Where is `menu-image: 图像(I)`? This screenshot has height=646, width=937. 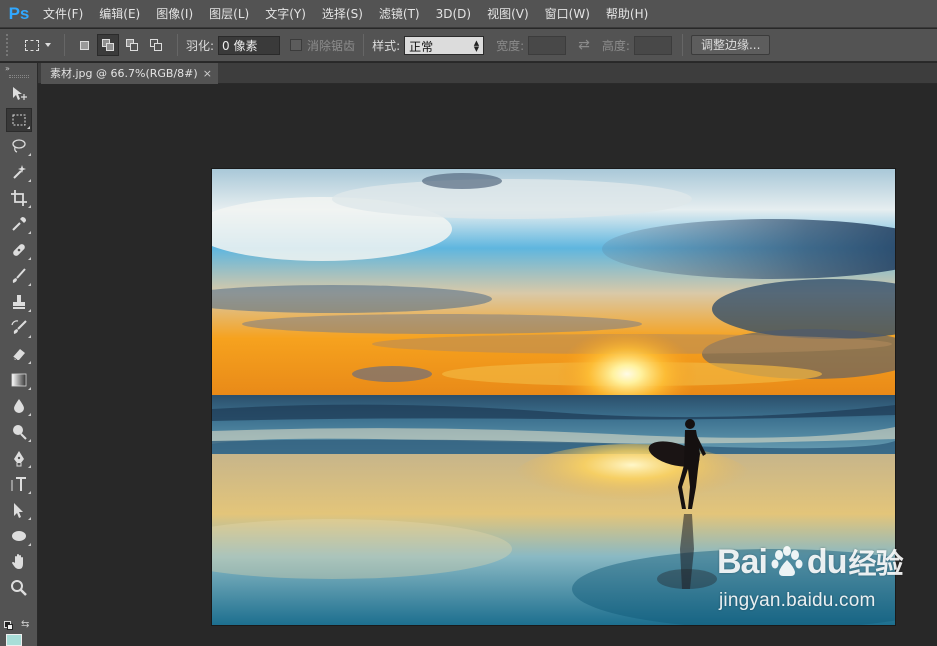
menu-image: 图像(I) is located at coordinates (174, 14).